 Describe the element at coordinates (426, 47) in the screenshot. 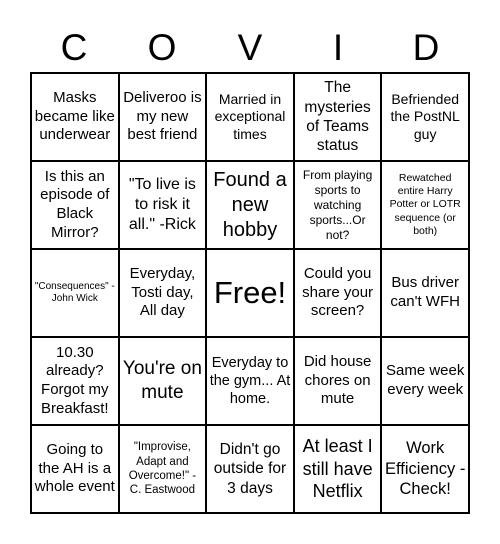

I see `header-letter: D` at that location.